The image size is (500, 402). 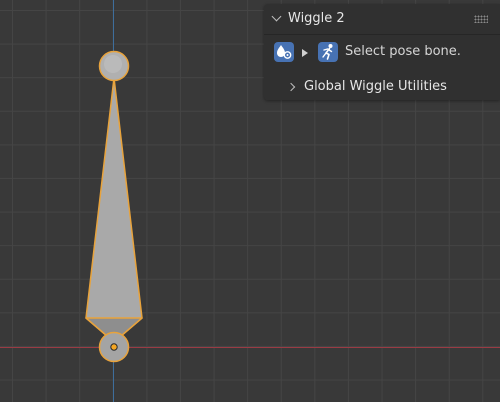 What do you see at coordinates (114, 347) in the screenshot?
I see `object-origin-point` at bounding box center [114, 347].